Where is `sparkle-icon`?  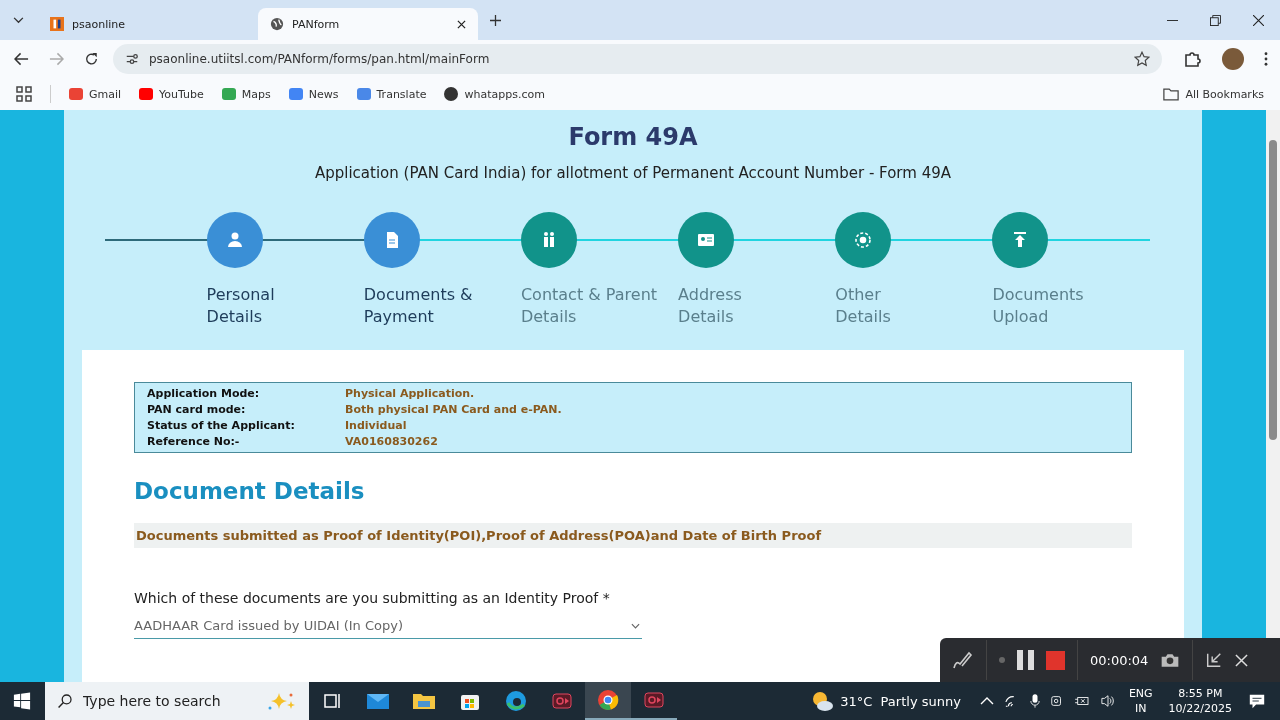
sparkle-icon is located at coordinates (282, 701).